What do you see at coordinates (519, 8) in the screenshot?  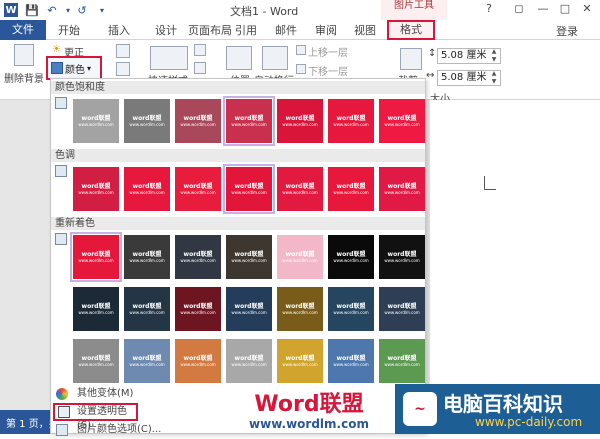 I see `ribbon-display-button: ◻` at bounding box center [519, 8].